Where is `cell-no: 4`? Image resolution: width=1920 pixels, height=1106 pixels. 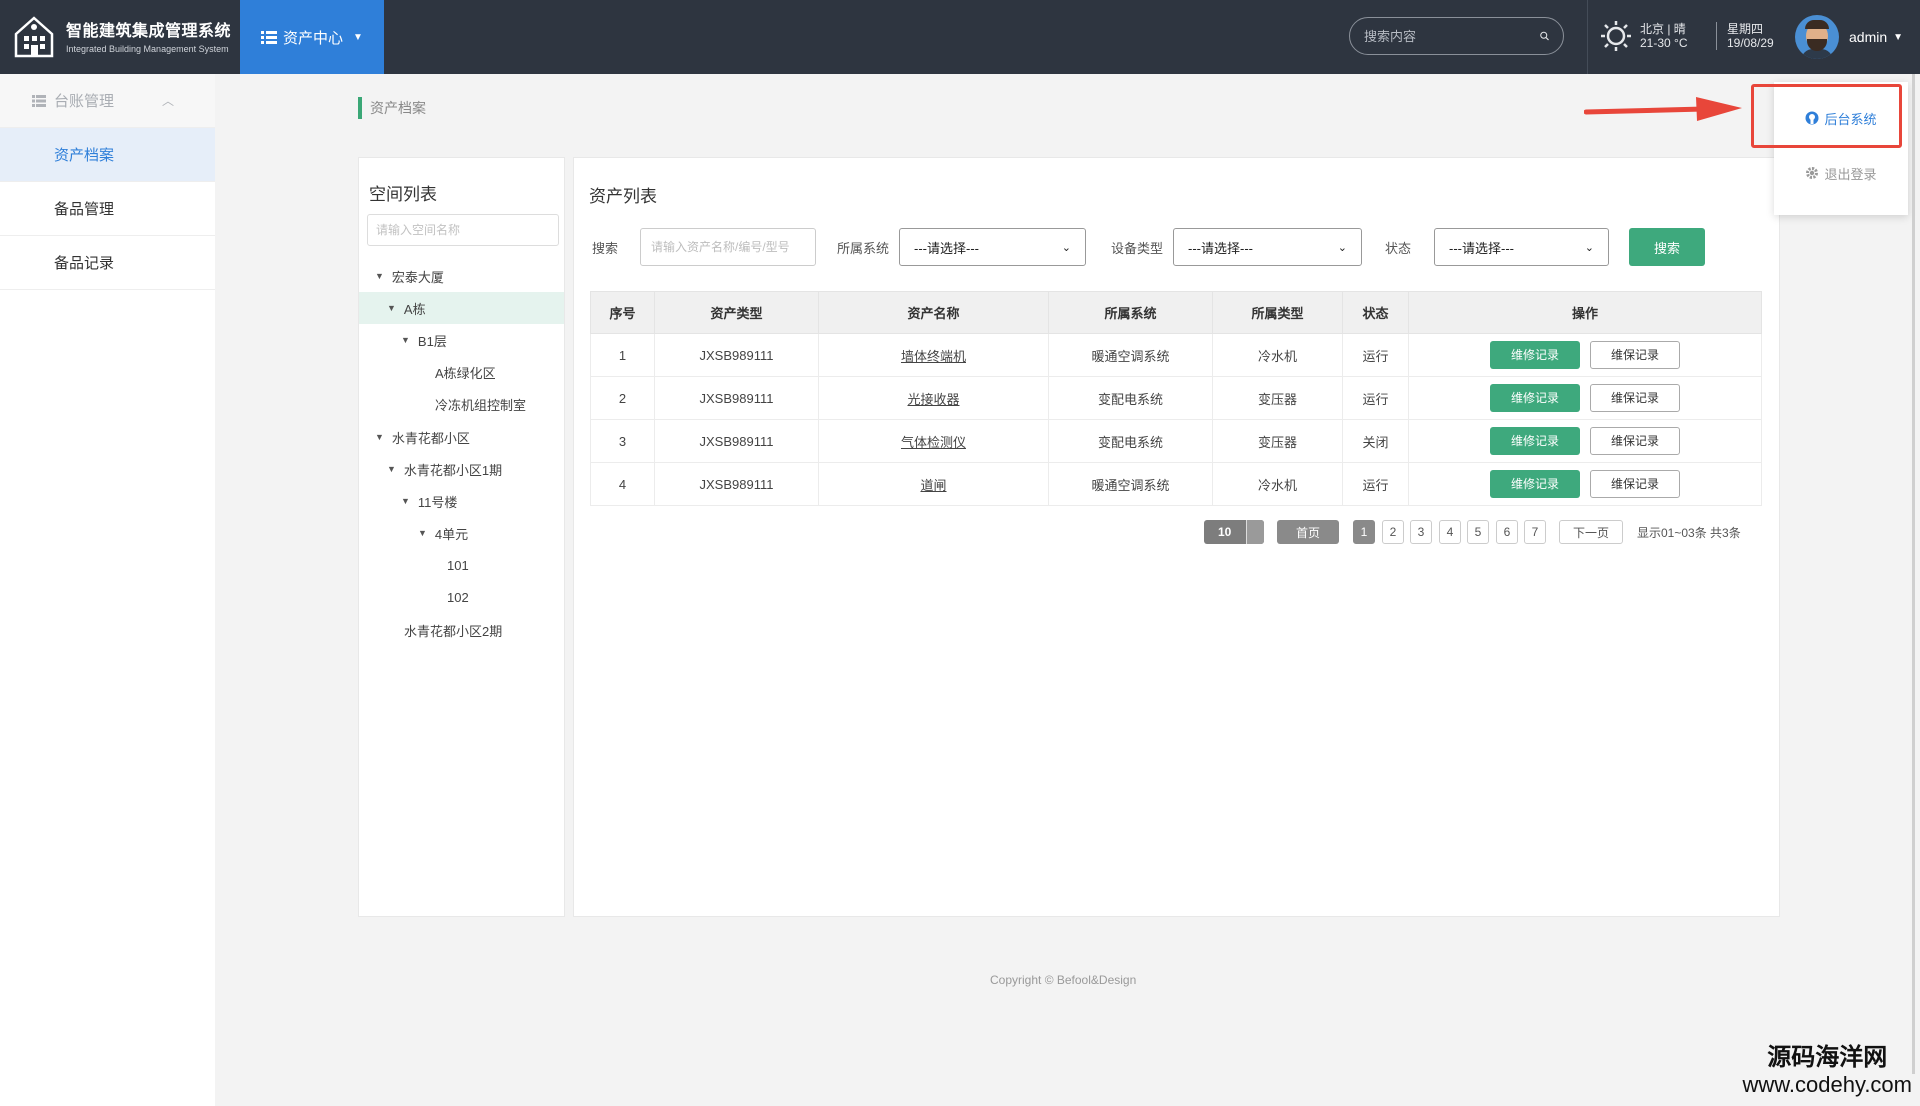 cell-no: 4 is located at coordinates (622, 484).